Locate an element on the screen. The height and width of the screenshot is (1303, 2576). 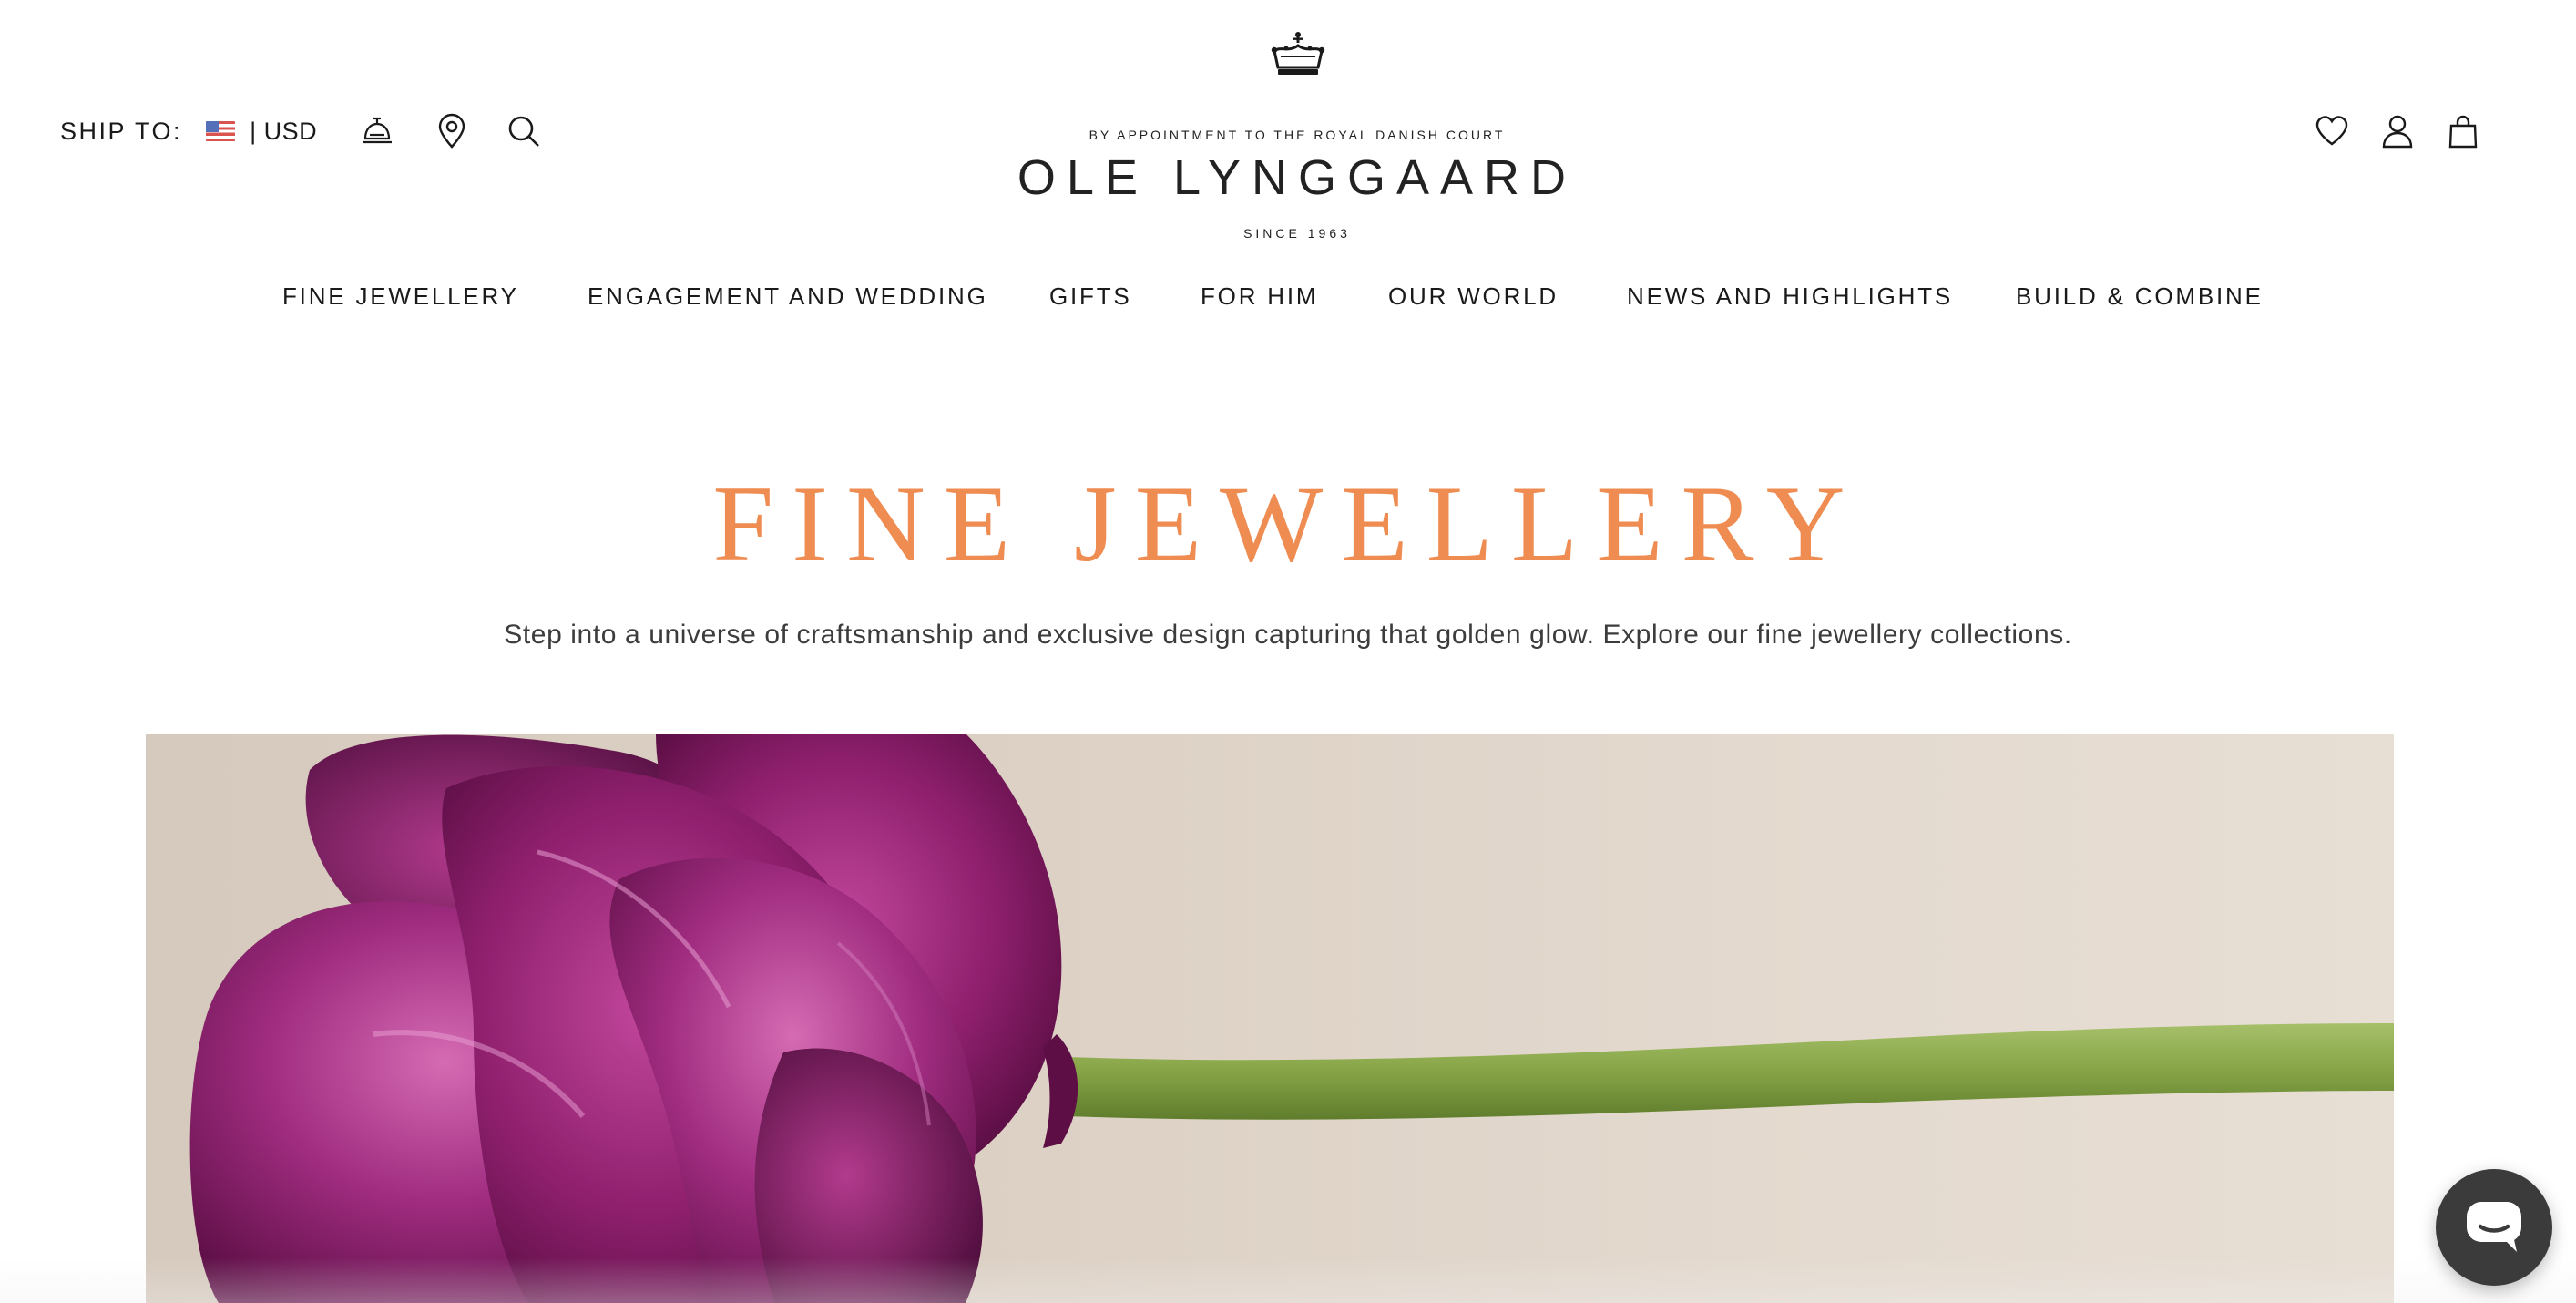
logo-wordmark: OLE LYNGGAARD is located at coordinates (1297, 177).